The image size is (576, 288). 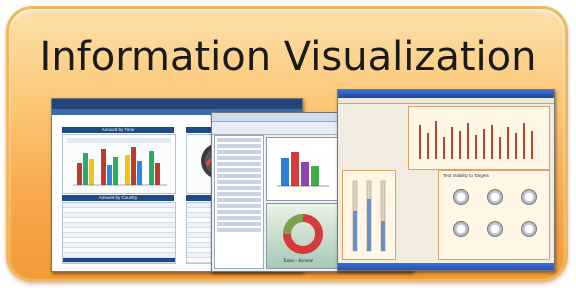 I want to click on bar-chart-thumbnail, so click(x=119, y=162).